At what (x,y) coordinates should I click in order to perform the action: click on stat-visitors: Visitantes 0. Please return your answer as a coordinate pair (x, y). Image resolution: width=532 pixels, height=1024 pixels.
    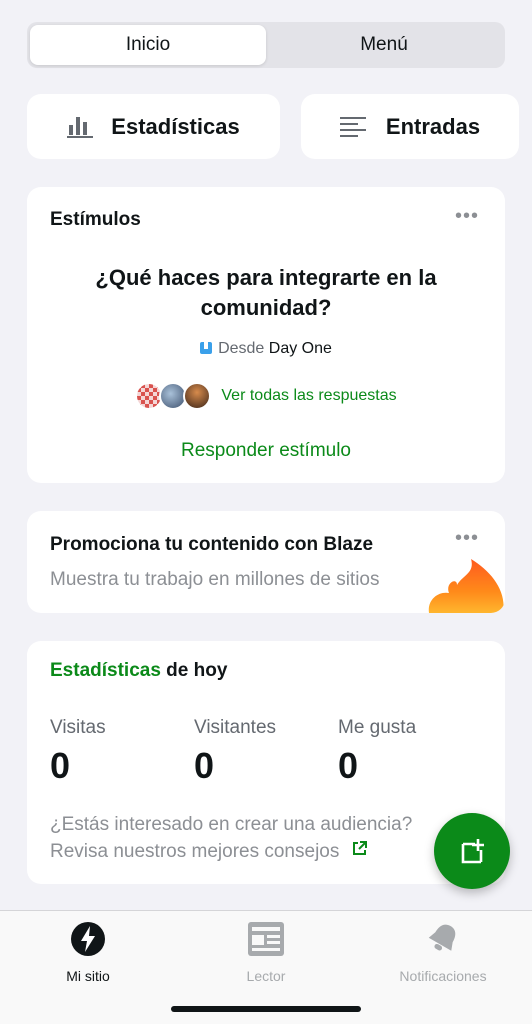
    Looking at the image, I should click on (235, 752).